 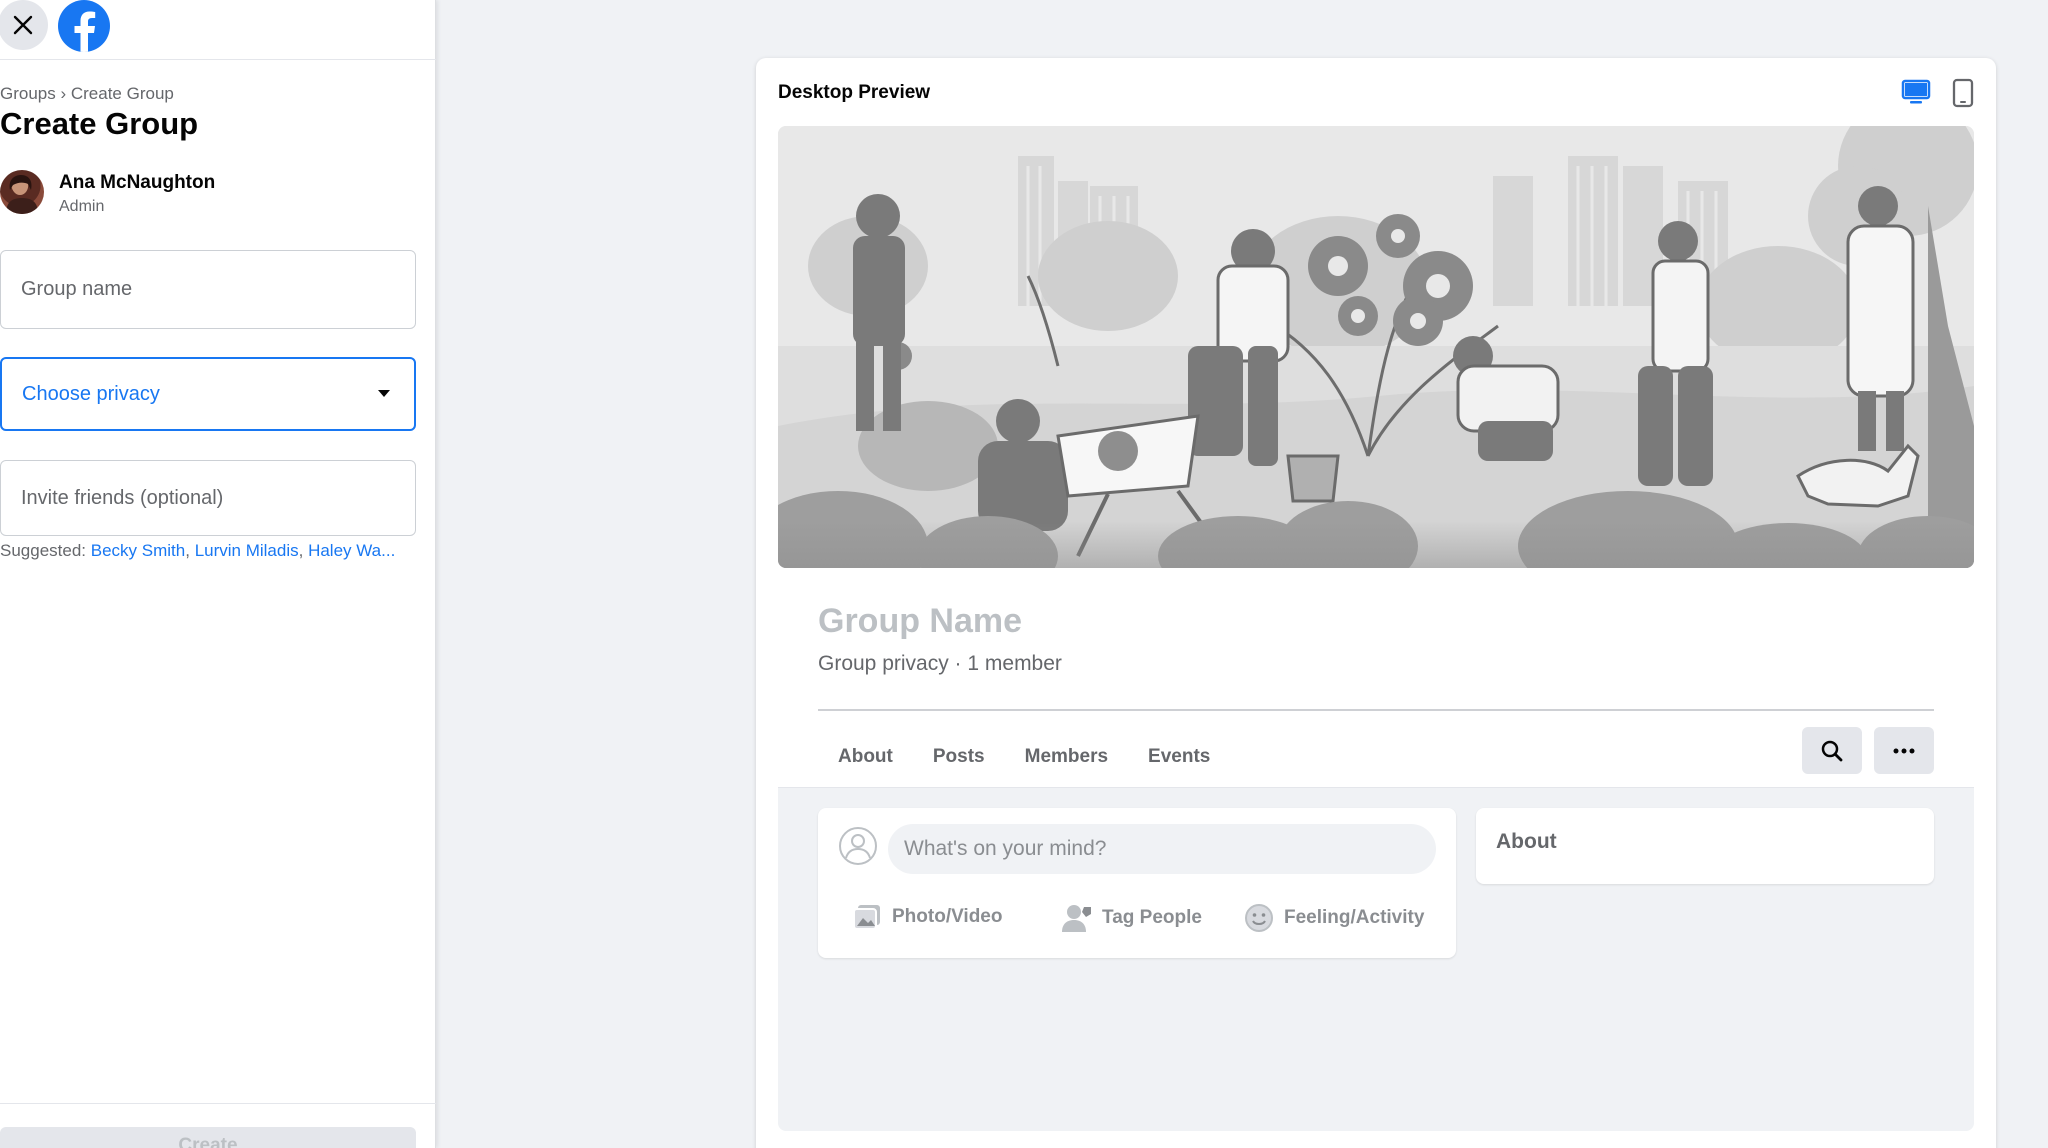 What do you see at coordinates (122, 497) in the screenshot?
I see `invite-placeholder: Invite friends (optional)` at bounding box center [122, 497].